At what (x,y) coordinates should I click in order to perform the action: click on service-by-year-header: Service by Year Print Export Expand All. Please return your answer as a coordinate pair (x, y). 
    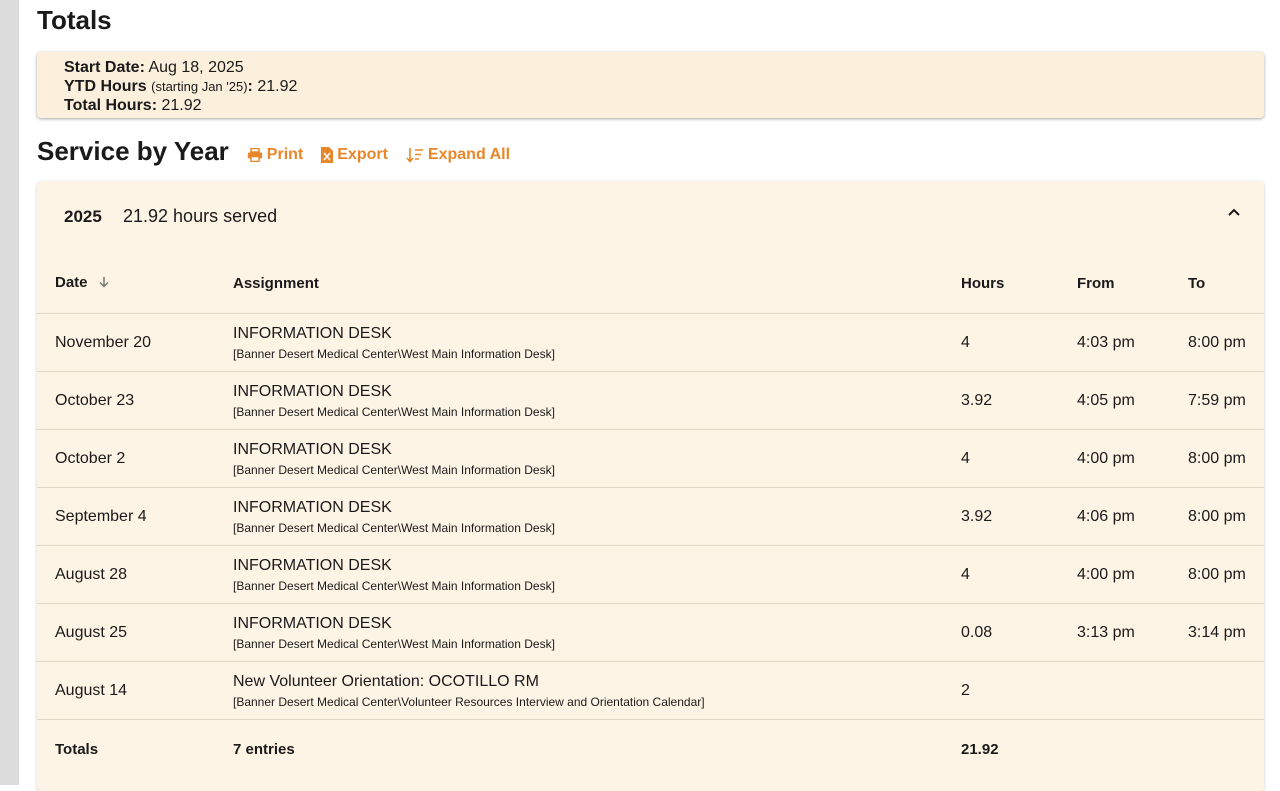
    Looking at the image, I should click on (273, 151).